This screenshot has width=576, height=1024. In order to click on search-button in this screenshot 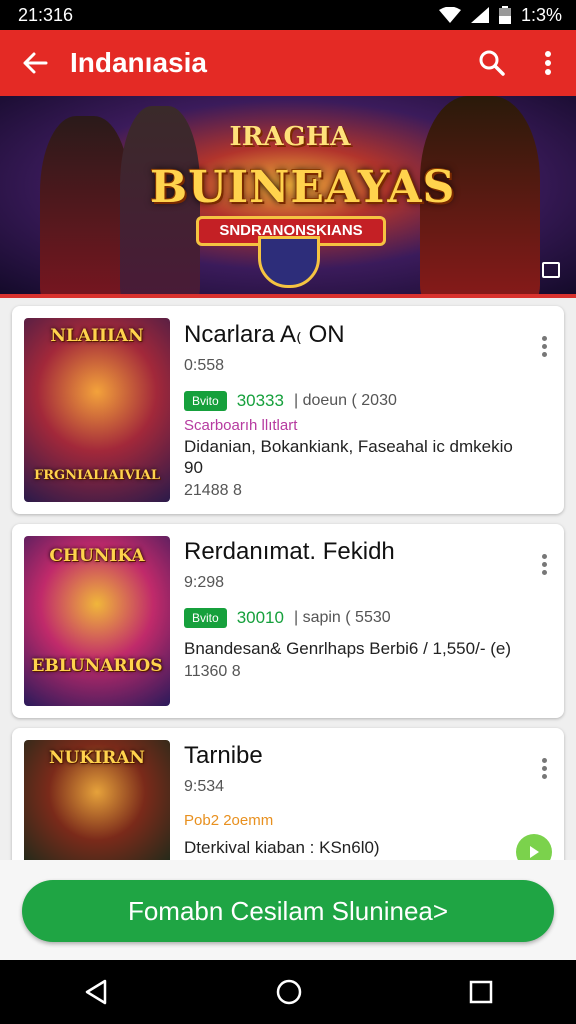, I will do `click(492, 63)`.